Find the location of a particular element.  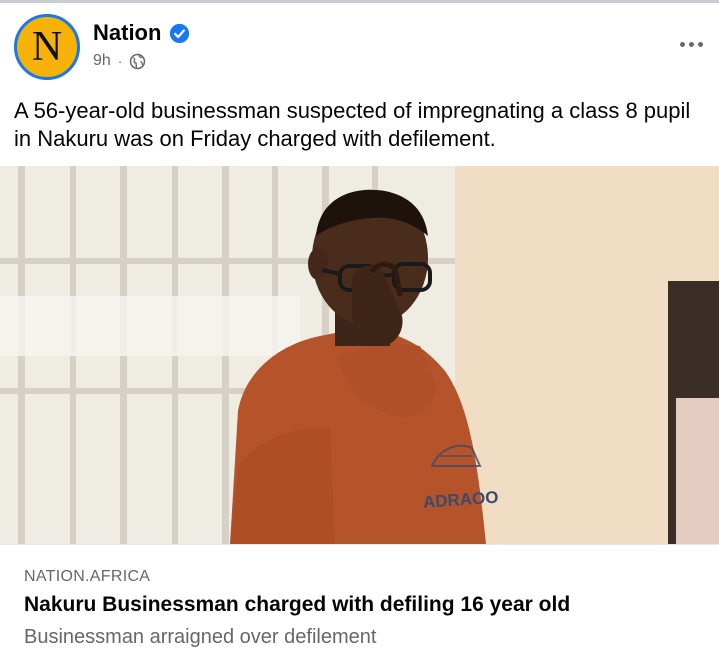

link-description: Businessman arraigned over defilement is located at coordinates (200, 637).